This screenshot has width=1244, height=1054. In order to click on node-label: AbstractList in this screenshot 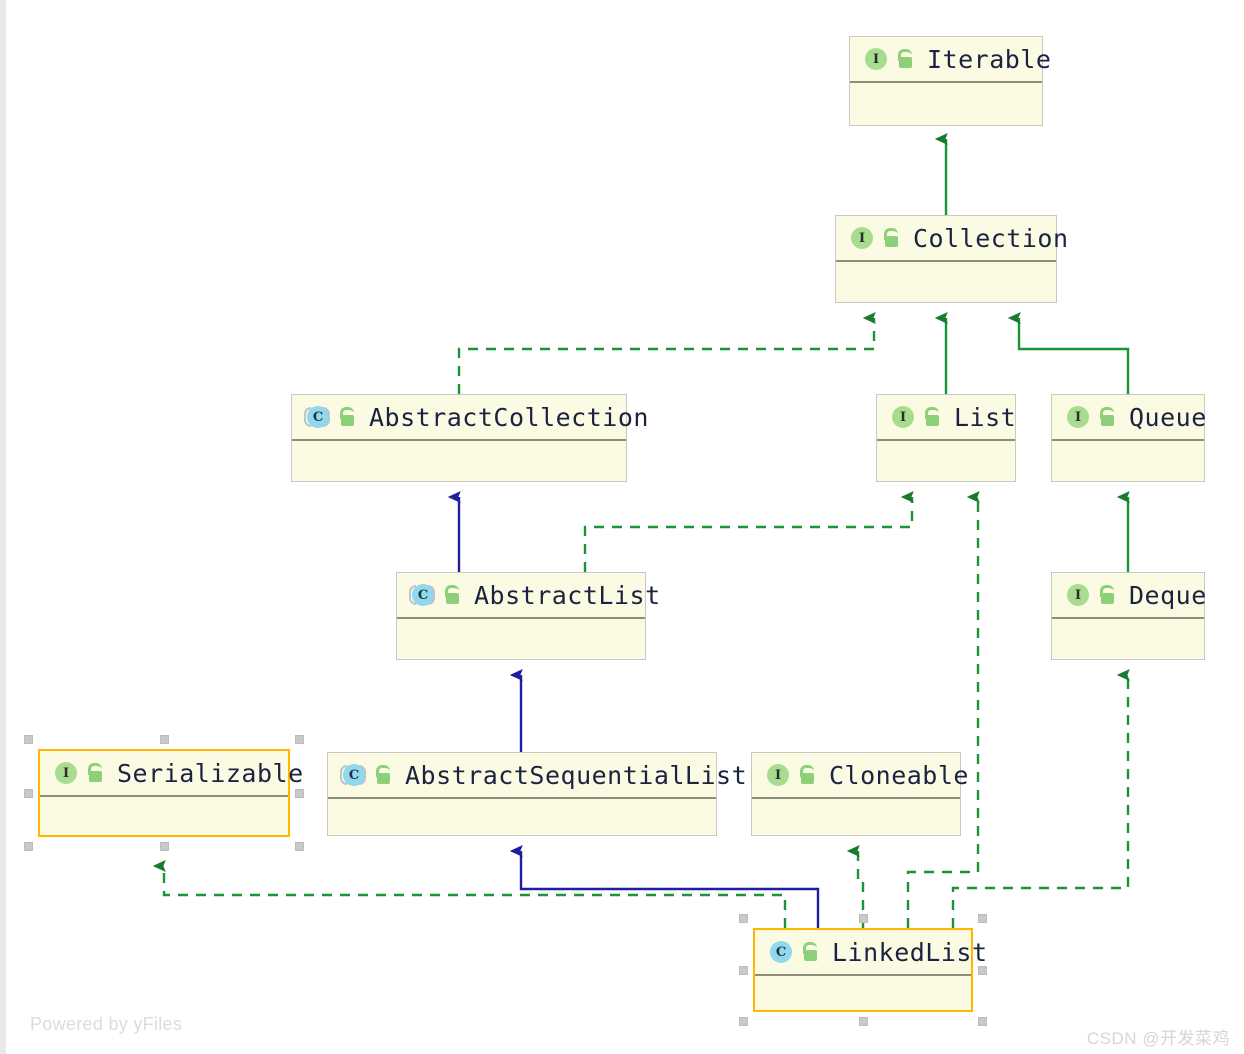, I will do `click(567, 595)`.